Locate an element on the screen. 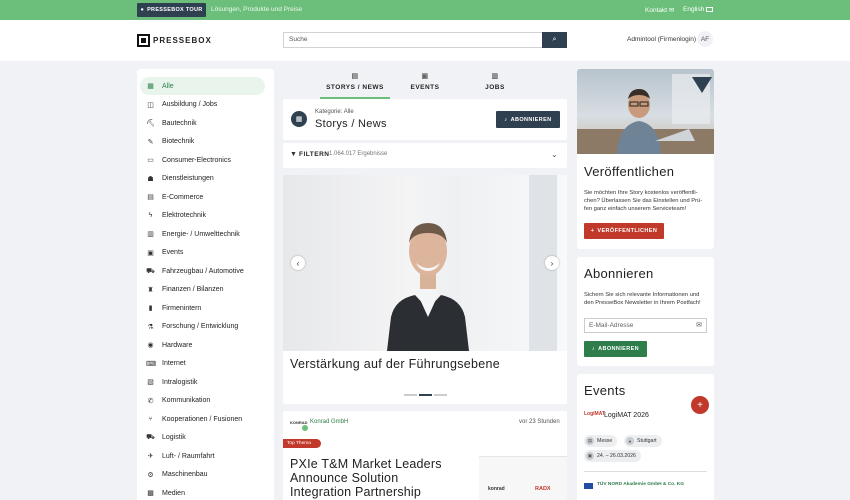 The height and width of the screenshot is (500, 850). event-city-chip: ● Stuttgart is located at coordinates (643, 441).